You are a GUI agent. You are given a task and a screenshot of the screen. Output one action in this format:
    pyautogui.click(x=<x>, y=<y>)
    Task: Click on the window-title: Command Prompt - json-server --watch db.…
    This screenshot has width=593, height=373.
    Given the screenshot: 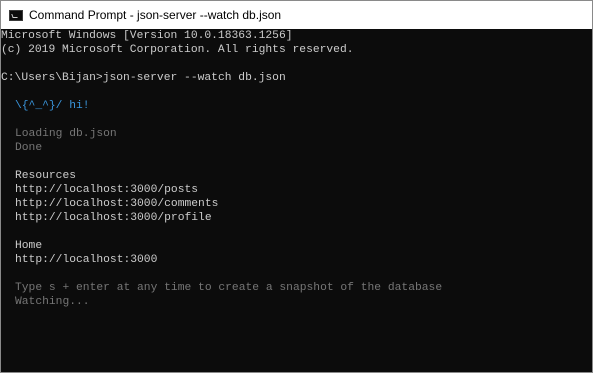 What is the action you would take?
    pyautogui.click(x=155, y=15)
    